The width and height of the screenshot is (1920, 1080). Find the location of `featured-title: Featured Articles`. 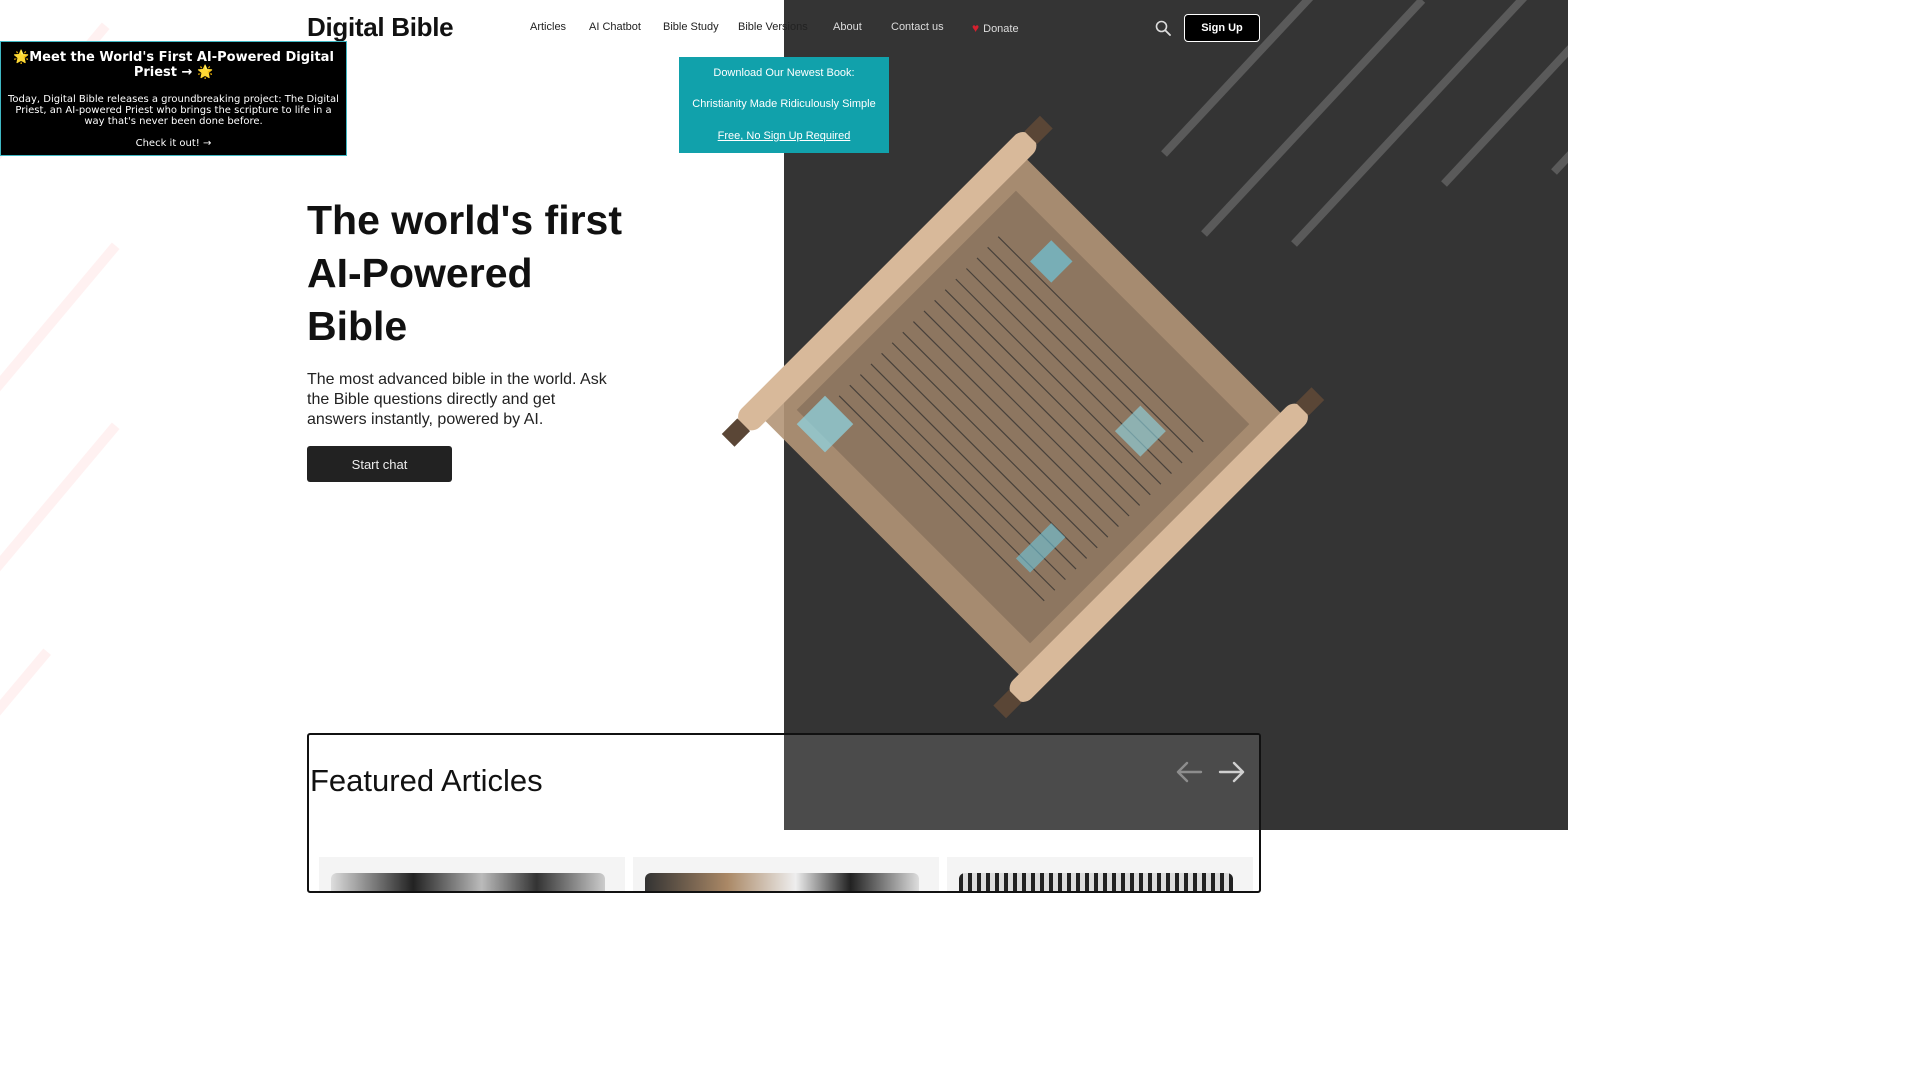

featured-title: Featured Articles is located at coordinates (426, 780).